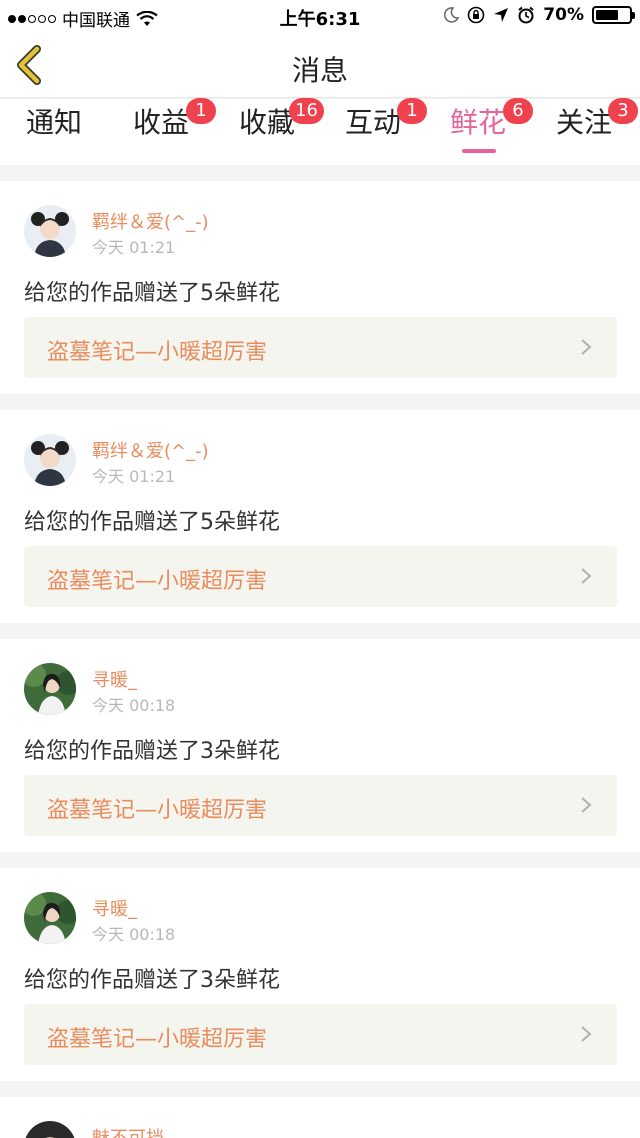 Image resolution: width=640 pixels, height=1138 pixels. What do you see at coordinates (526, 15) in the screenshot?
I see `alarm-icon` at bounding box center [526, 15].